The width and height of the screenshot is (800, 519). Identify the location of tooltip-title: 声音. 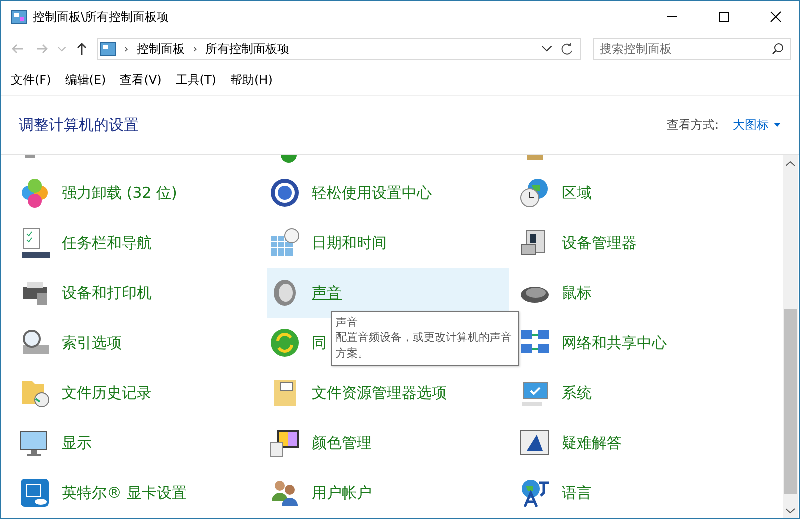
(347, 322).